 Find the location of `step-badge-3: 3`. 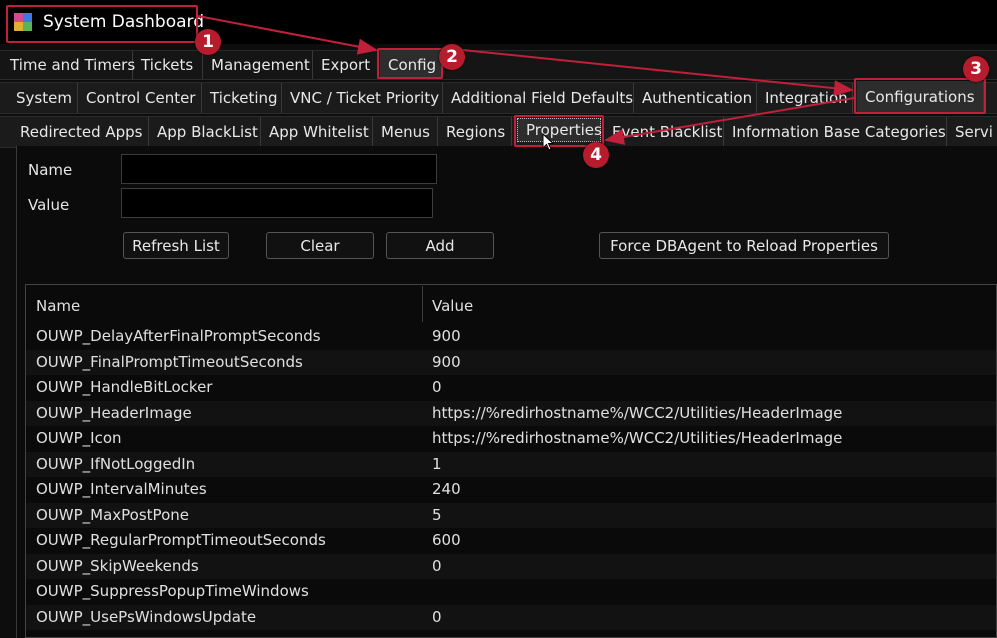

step-badge-3: 3 is located at coordinates (976, 69).